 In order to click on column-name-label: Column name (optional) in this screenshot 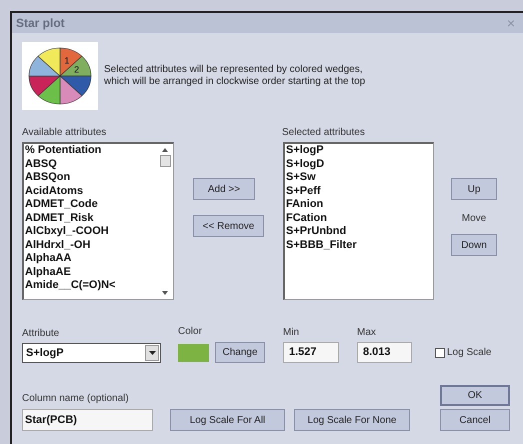, I will do `click(76, 399)`.